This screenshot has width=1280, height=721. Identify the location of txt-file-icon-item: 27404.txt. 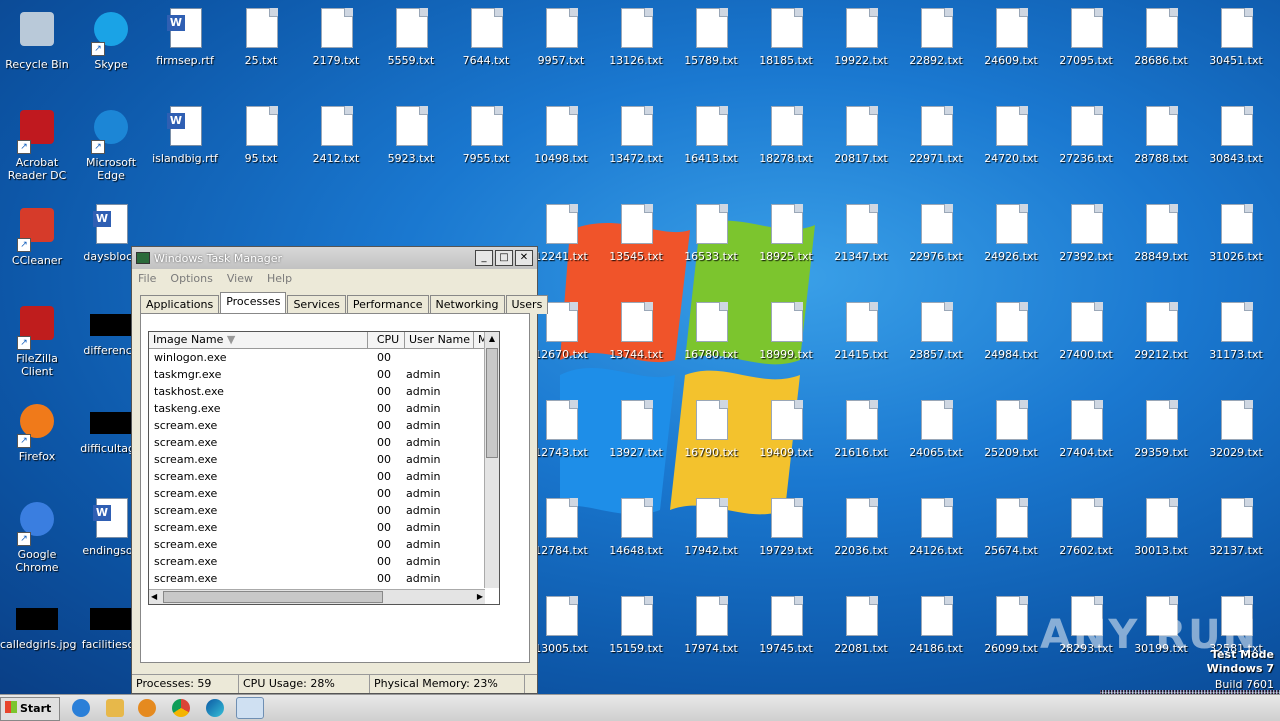
(1086, 429).